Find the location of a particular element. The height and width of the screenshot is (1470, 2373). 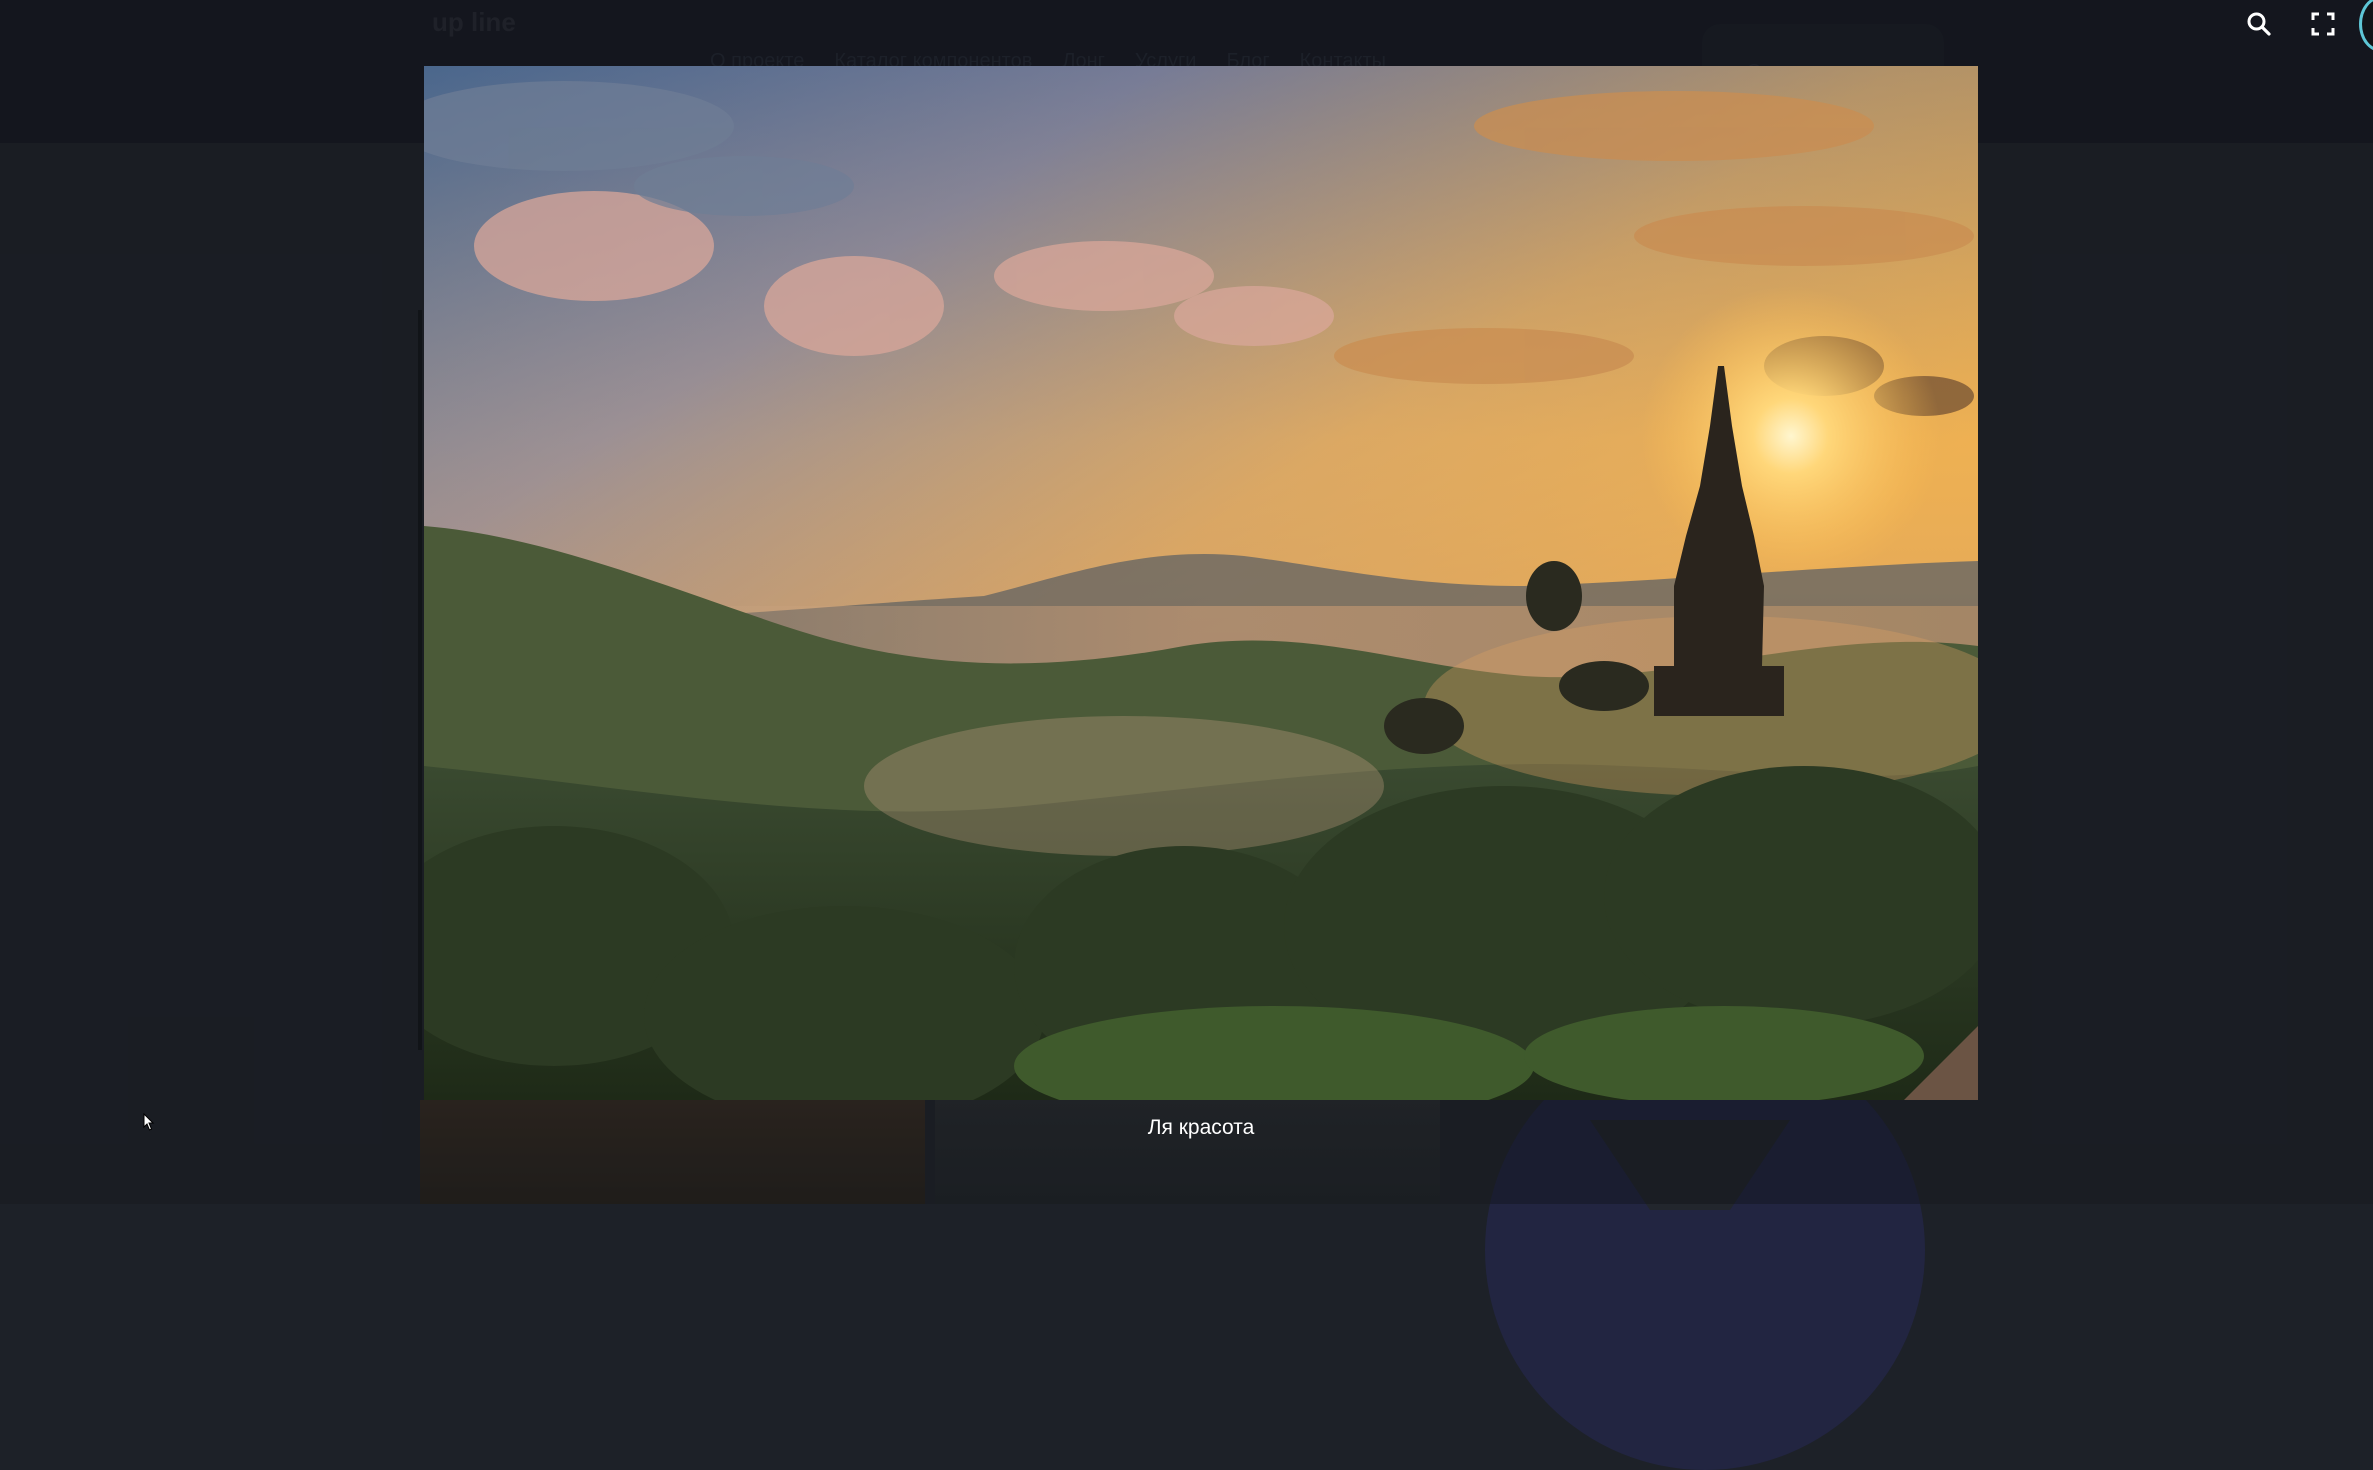

fullscreen-icon is located at coordinates (2323, 24).